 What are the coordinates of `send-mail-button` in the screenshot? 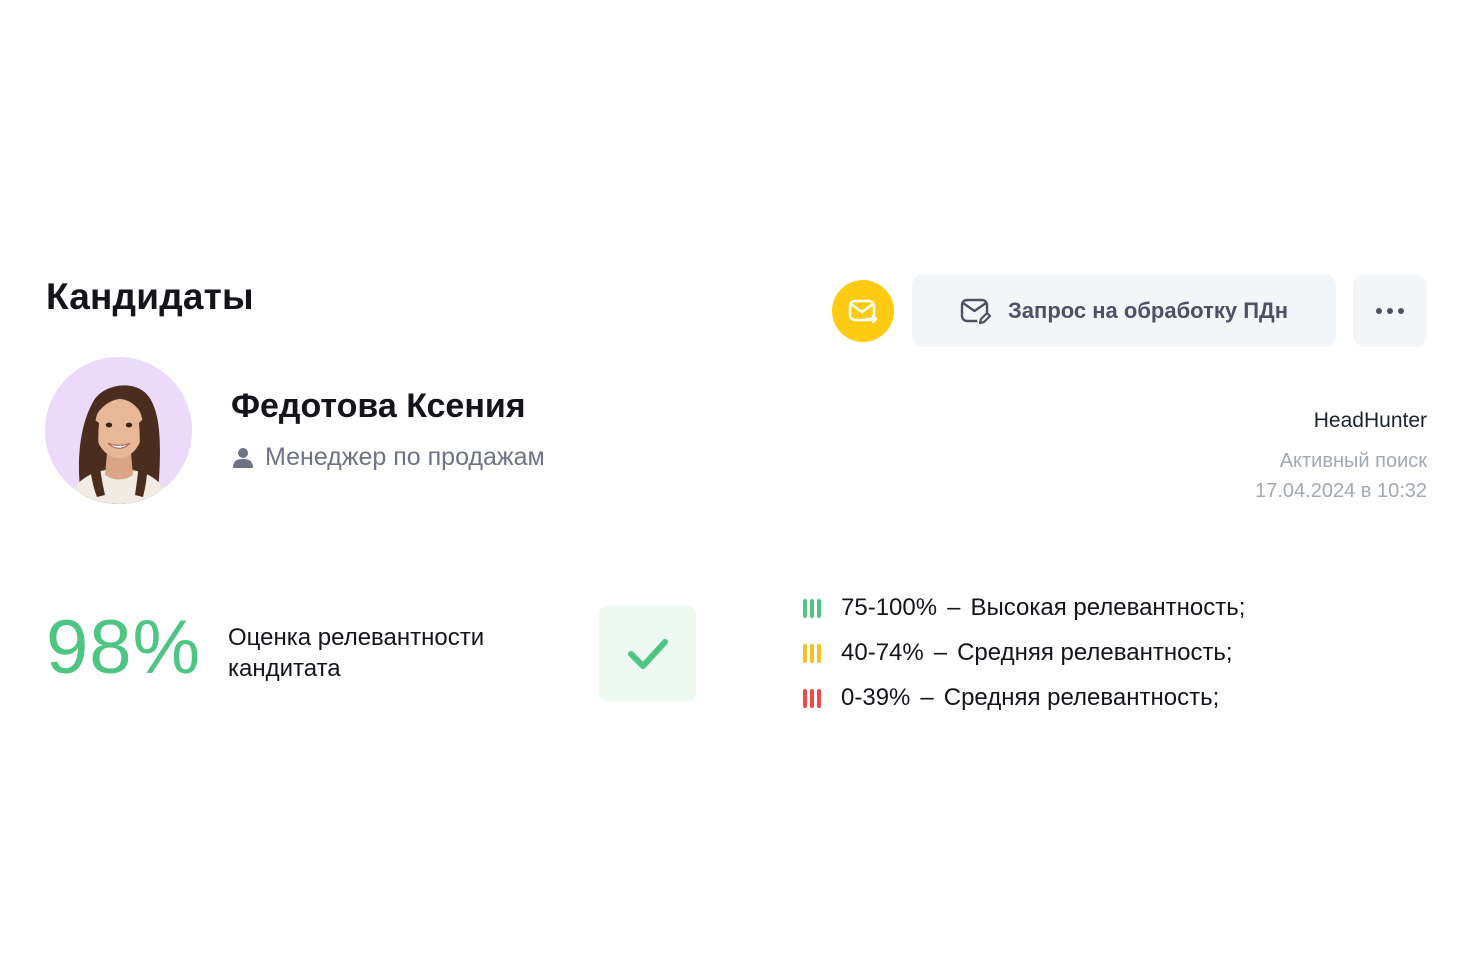 It's located at (863, 311).